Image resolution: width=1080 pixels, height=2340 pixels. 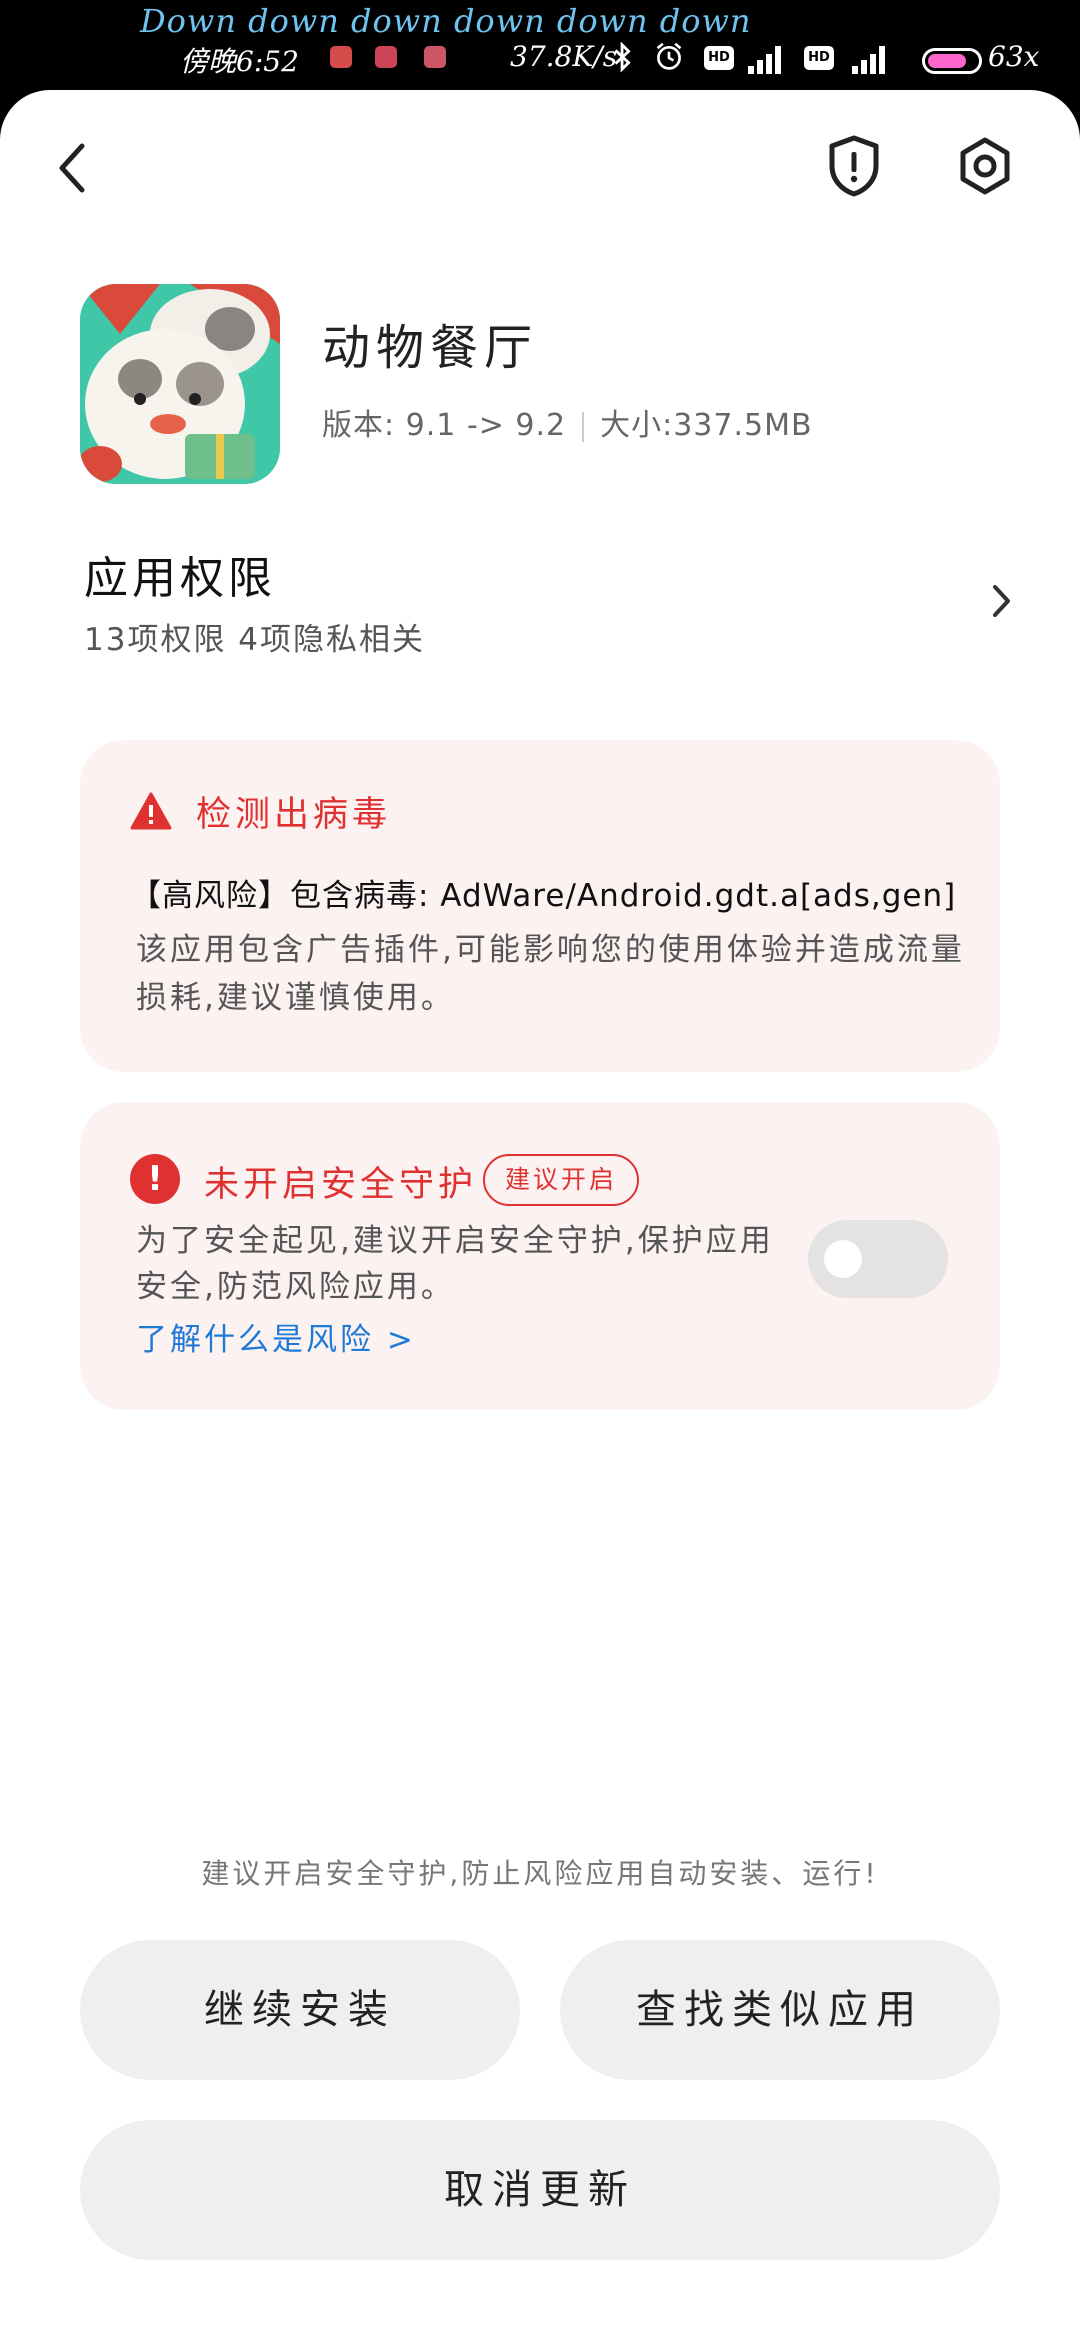 I want to click on chevron-right-icon, so click(x=1001, y=601).